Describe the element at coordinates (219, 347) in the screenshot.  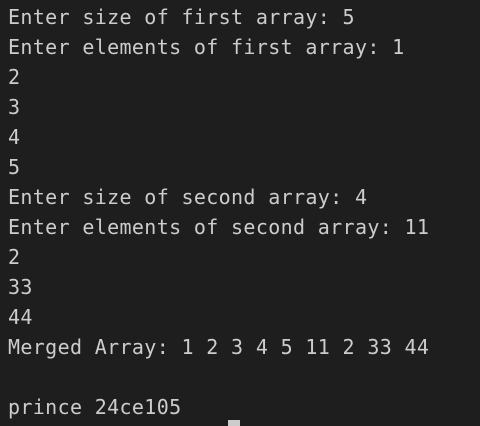
I see `merged-array-line: Merged Array: 1 2 3 4 5 11 2 33 44` at that location.